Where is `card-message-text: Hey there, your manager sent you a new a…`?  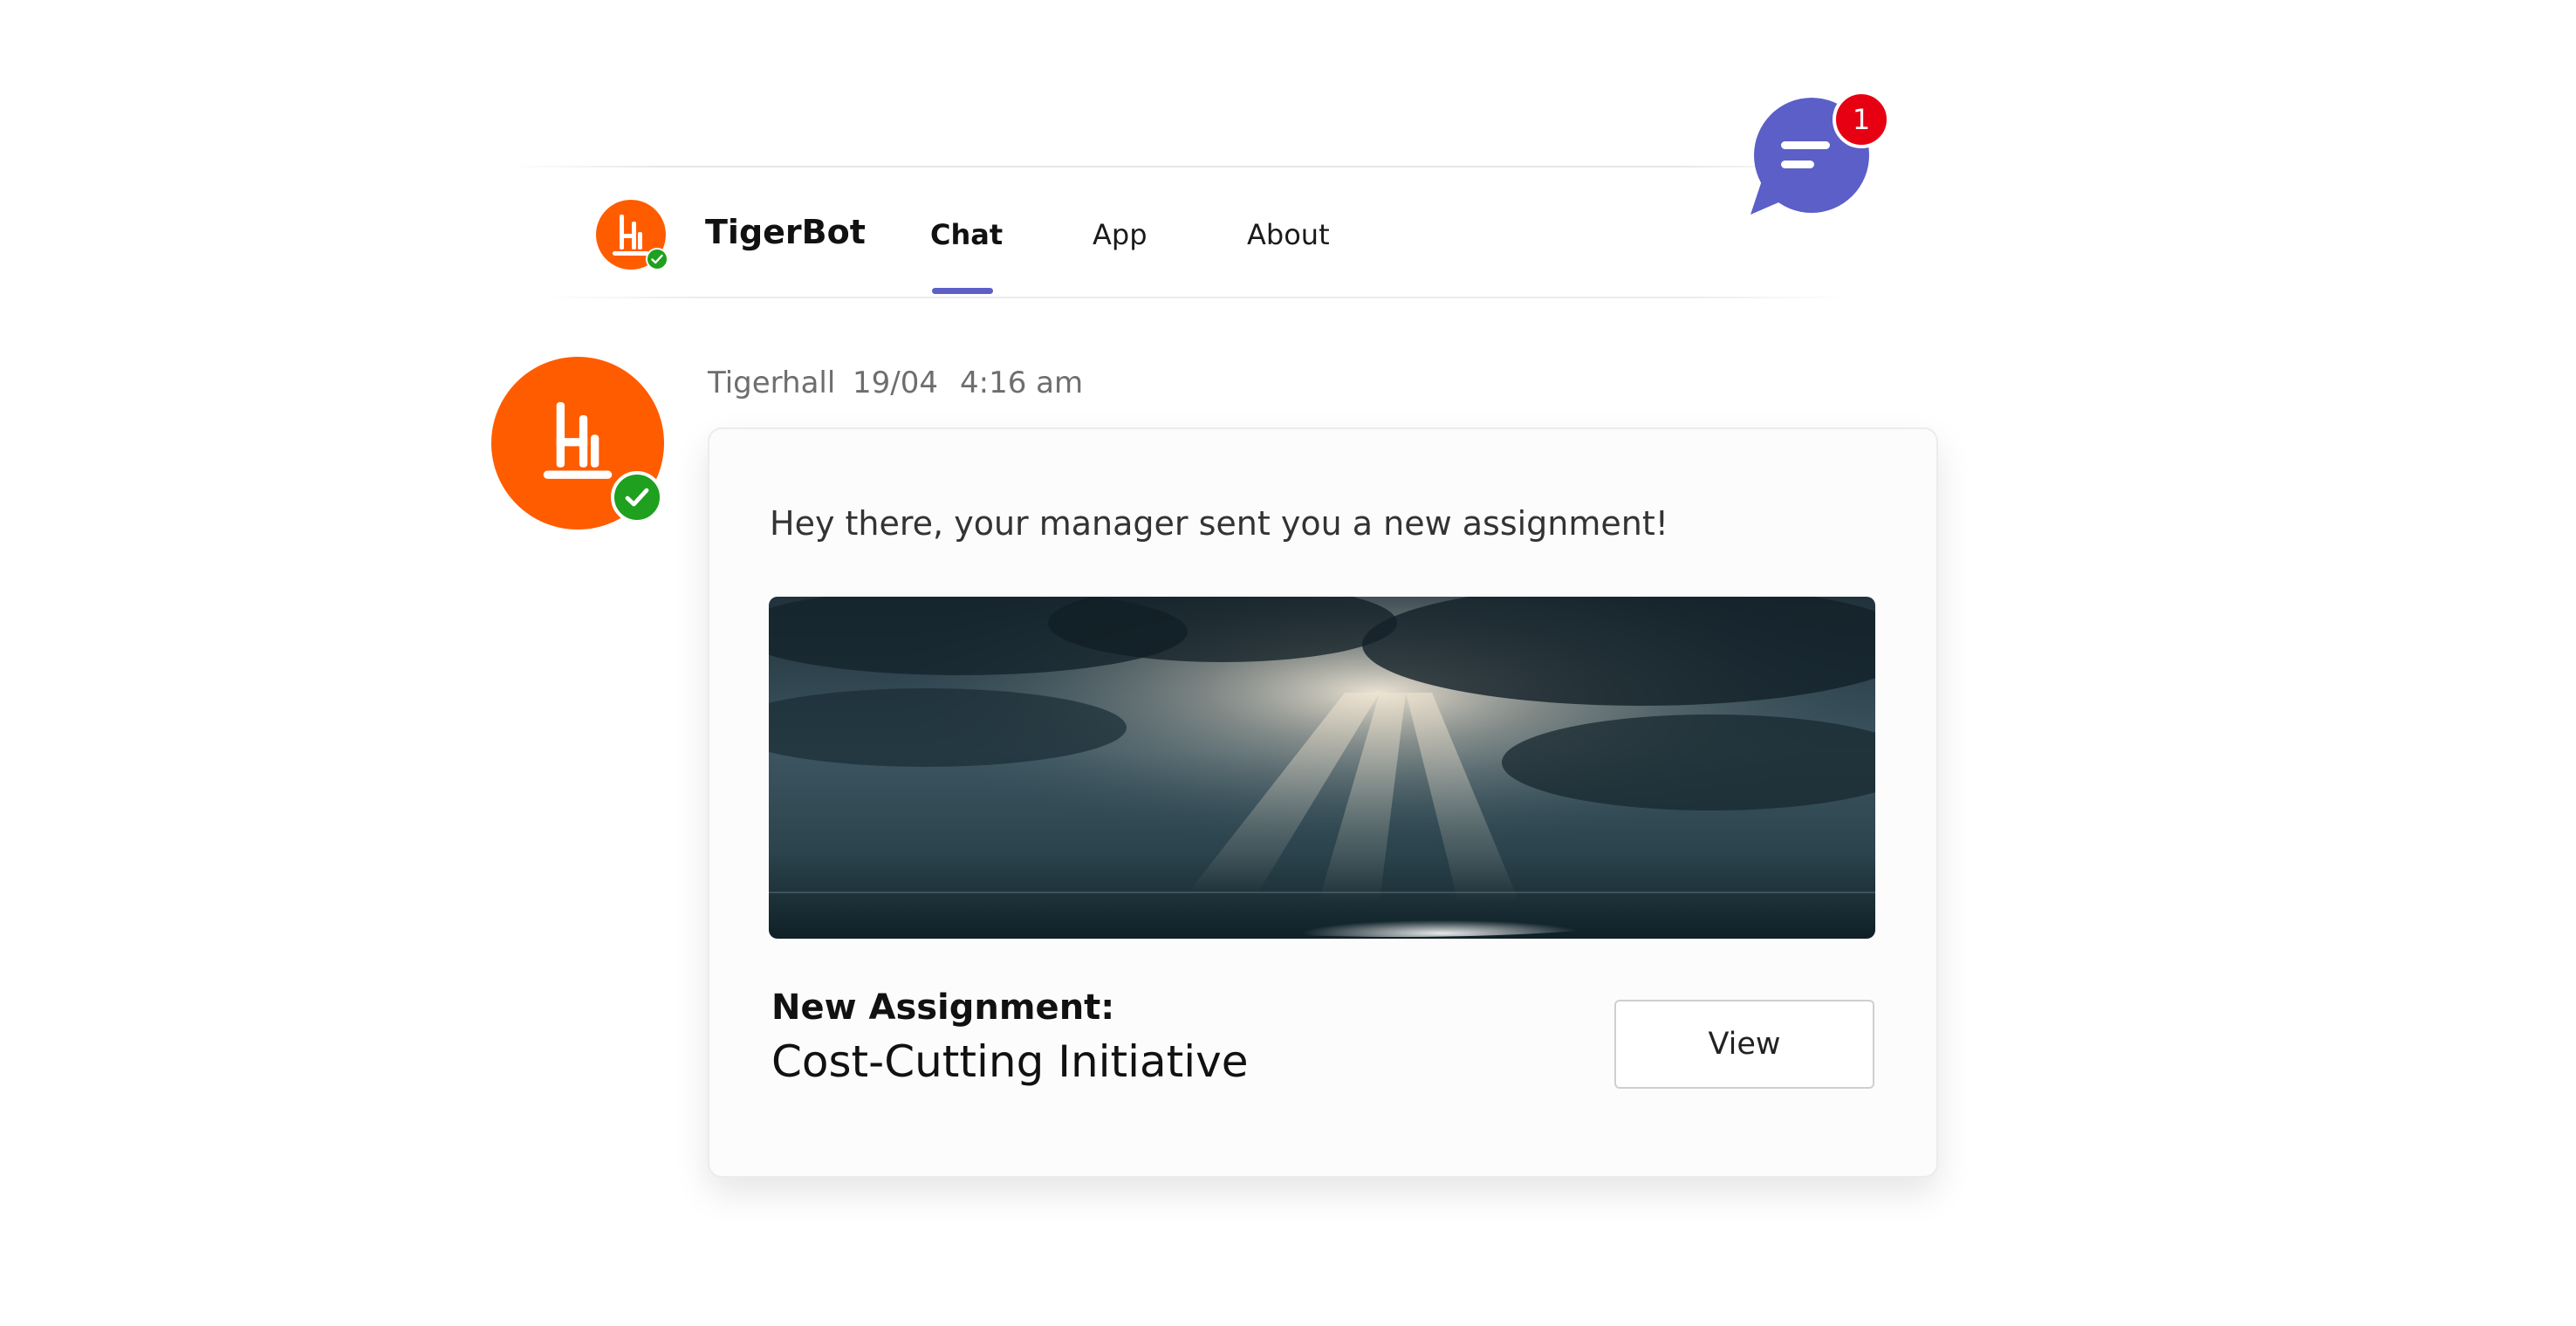 card-message-text: Hey there, your manager sent you a new a… is located at coordinates (1219, 523).